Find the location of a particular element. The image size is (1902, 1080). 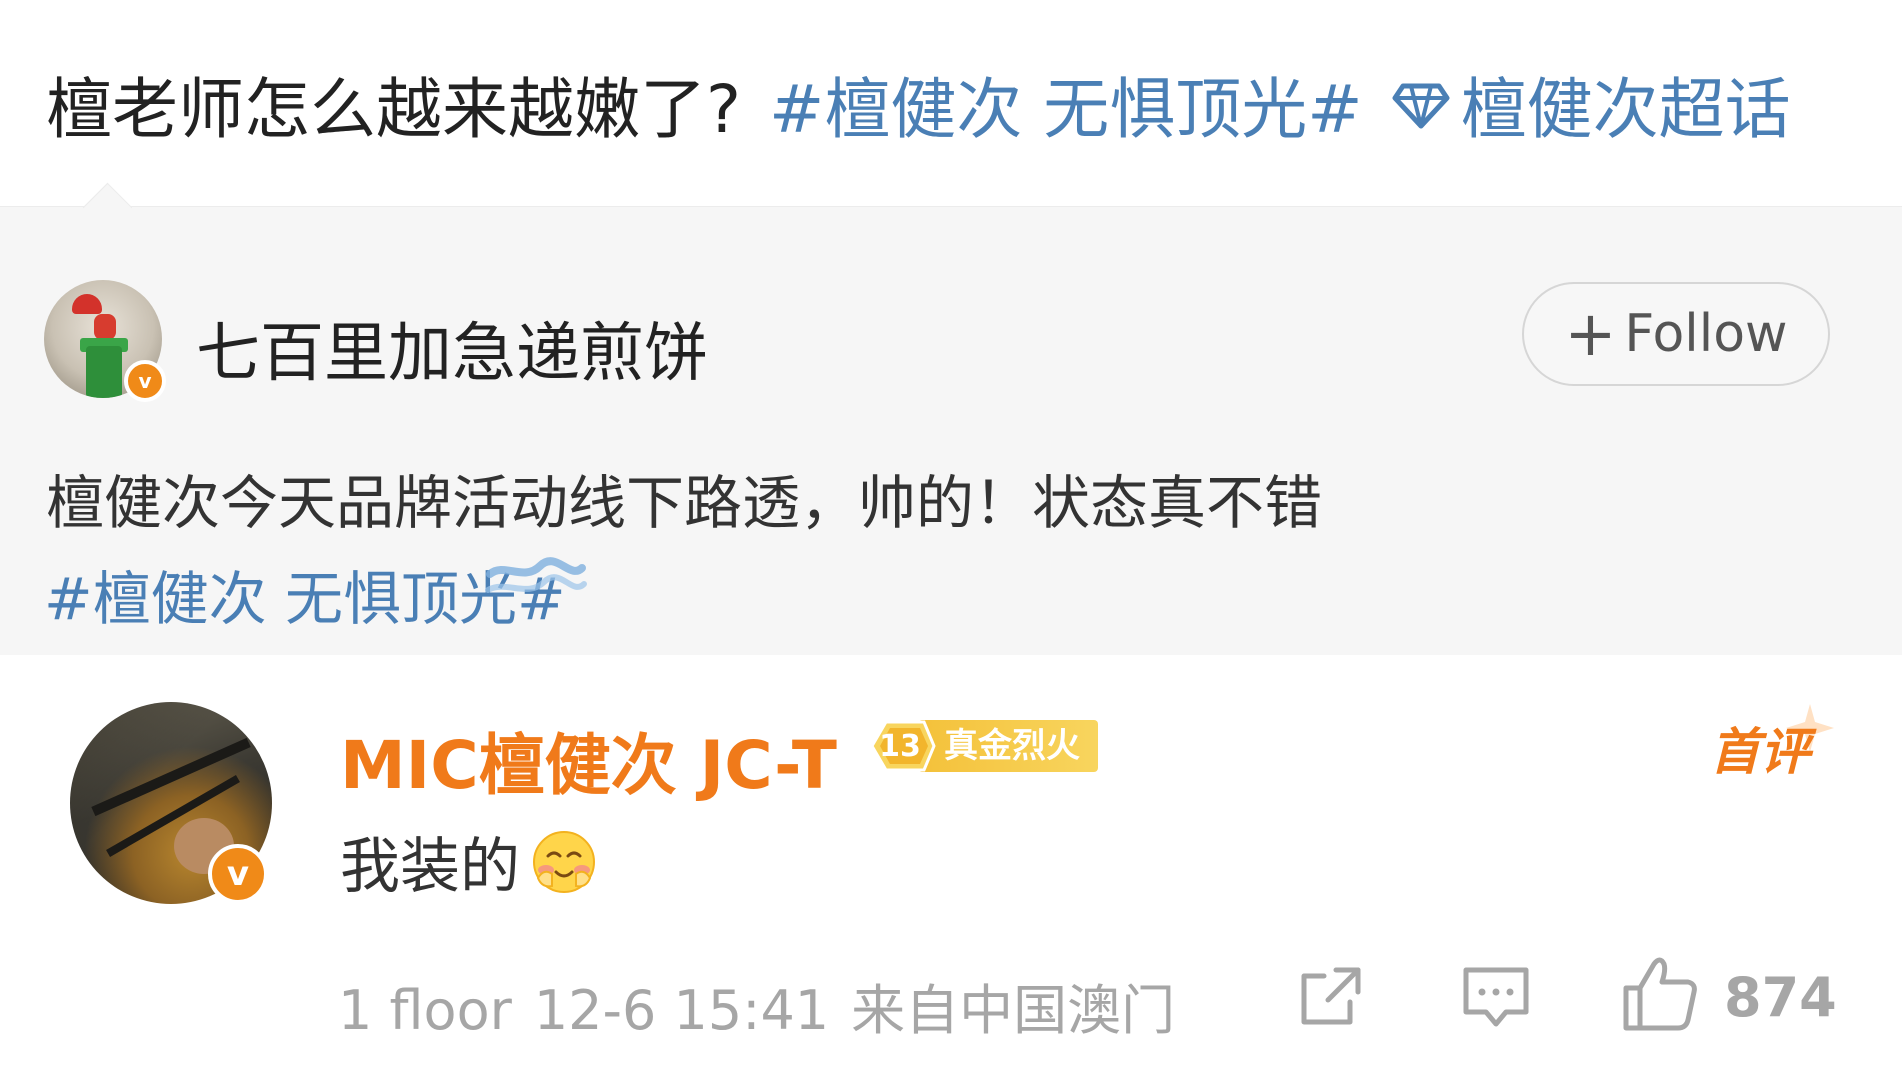

diamond-icon is located at coordinates (1421, 106).